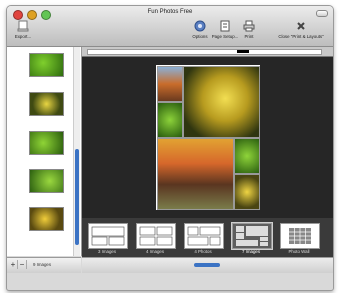 The image size is (340, 293). Describe the element at coordinates (251, 251) in the screenshot. I see `layout-7-images-label: 7 Images` at that location.